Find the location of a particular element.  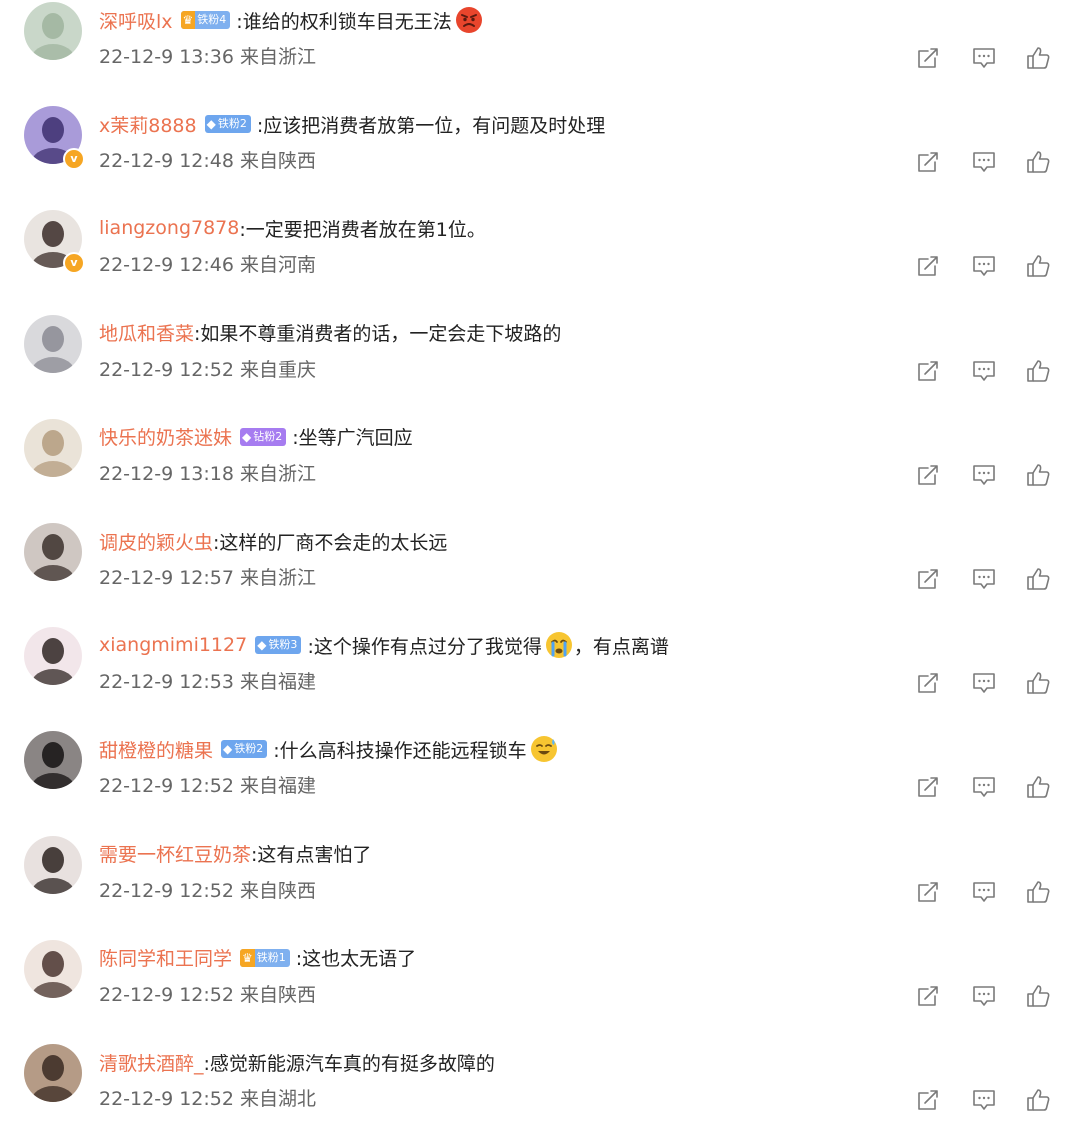

comment-meta: 22-12-9 12:52 来自重庆 is located at coordinates (207, 369).